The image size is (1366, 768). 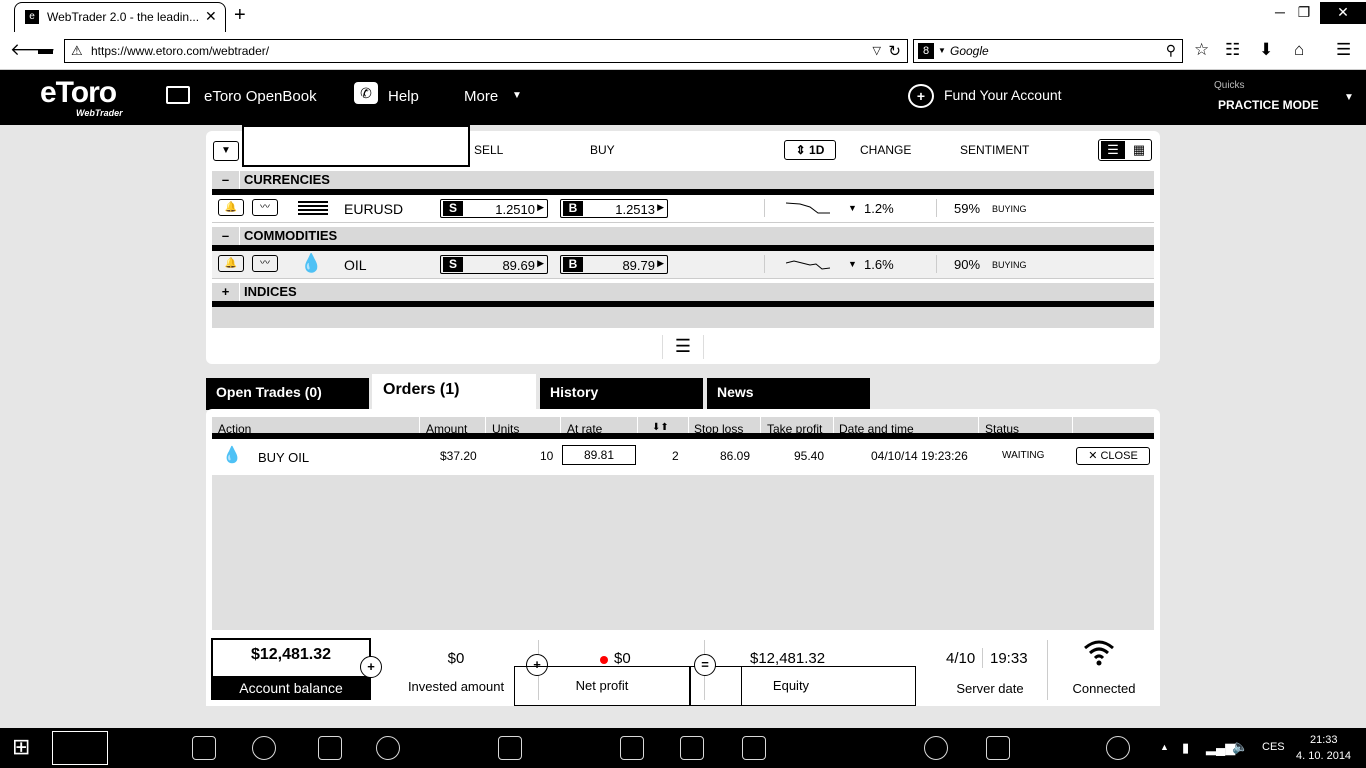 What do you see at coordinates (877, 50) in the screenshot?
I see `dropdown-arrow-icon: ▽` at bounding box center [877, 50].